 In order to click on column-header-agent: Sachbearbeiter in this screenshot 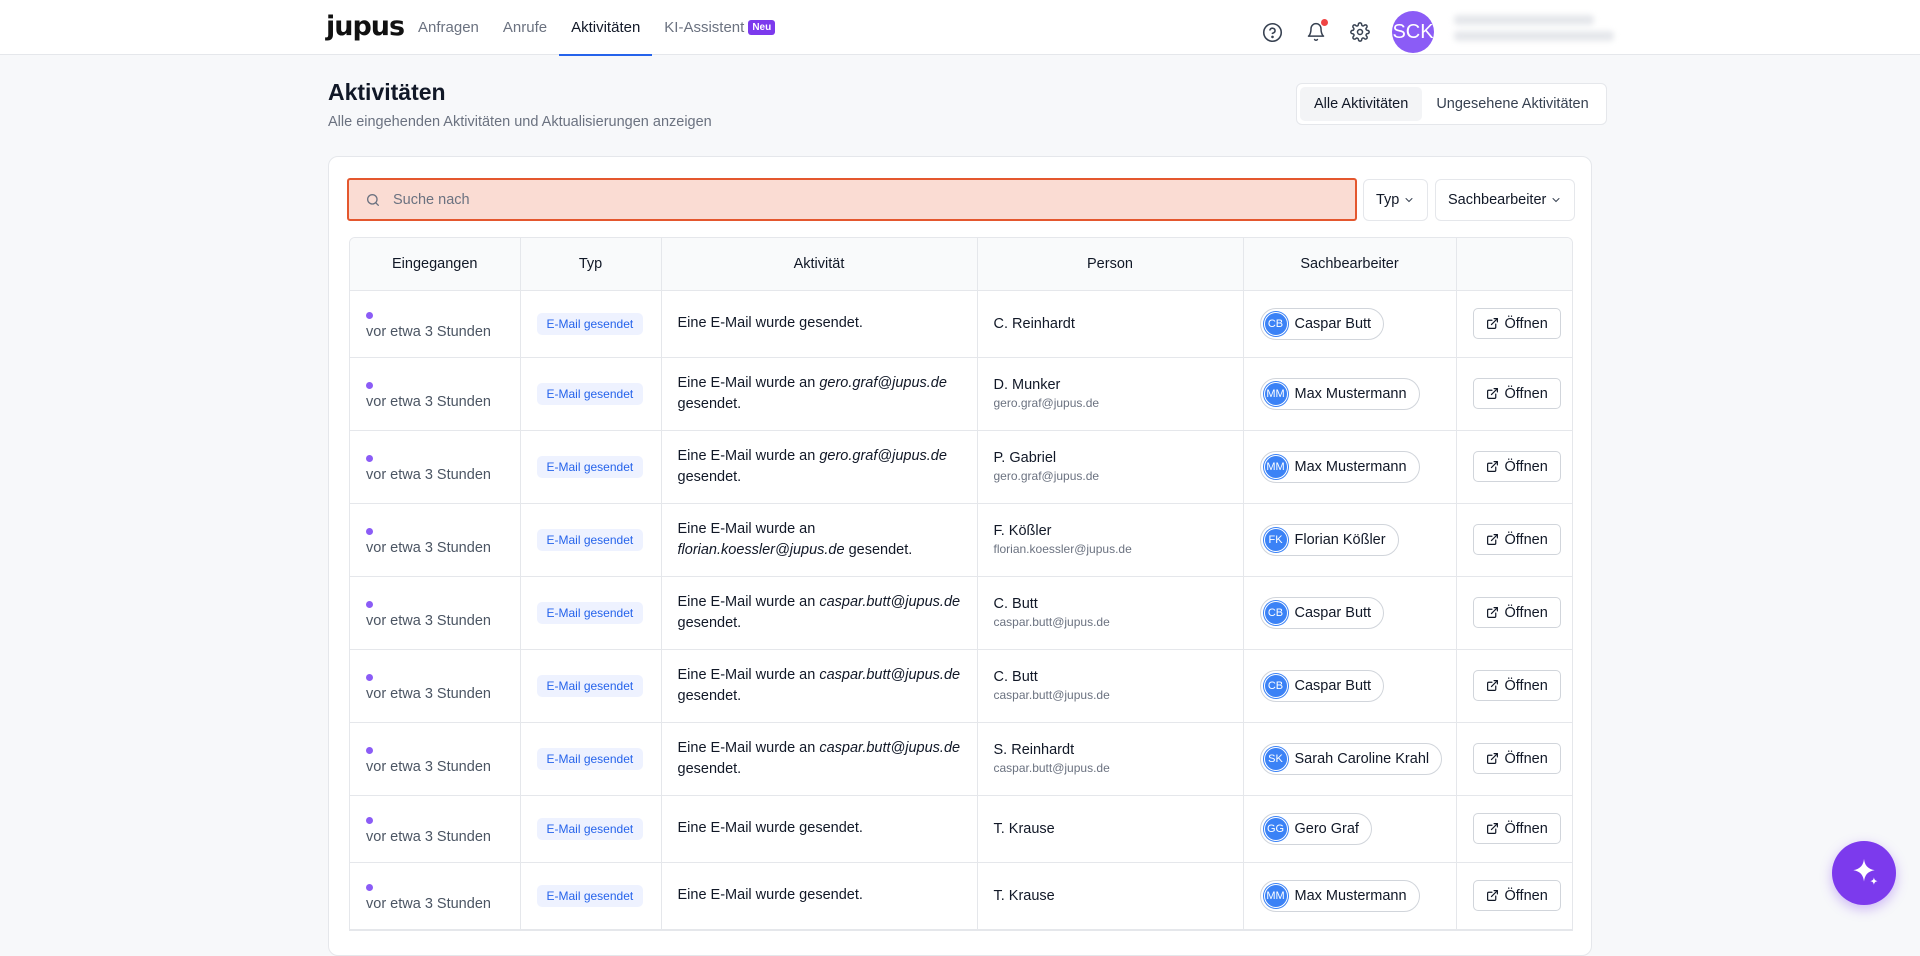, I will do `click(1350, 264)`.